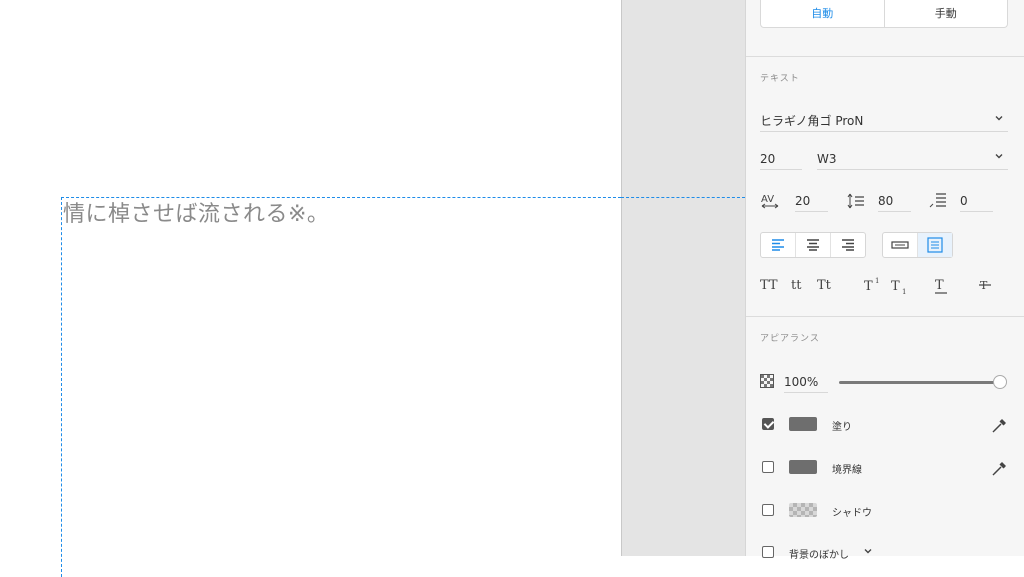 This screenshot has width=1024, height=577. What do you see at coordinates (946, 13) in the screenshot?
I see `manual-size-button: 手動` at bounding box center [946, 13].